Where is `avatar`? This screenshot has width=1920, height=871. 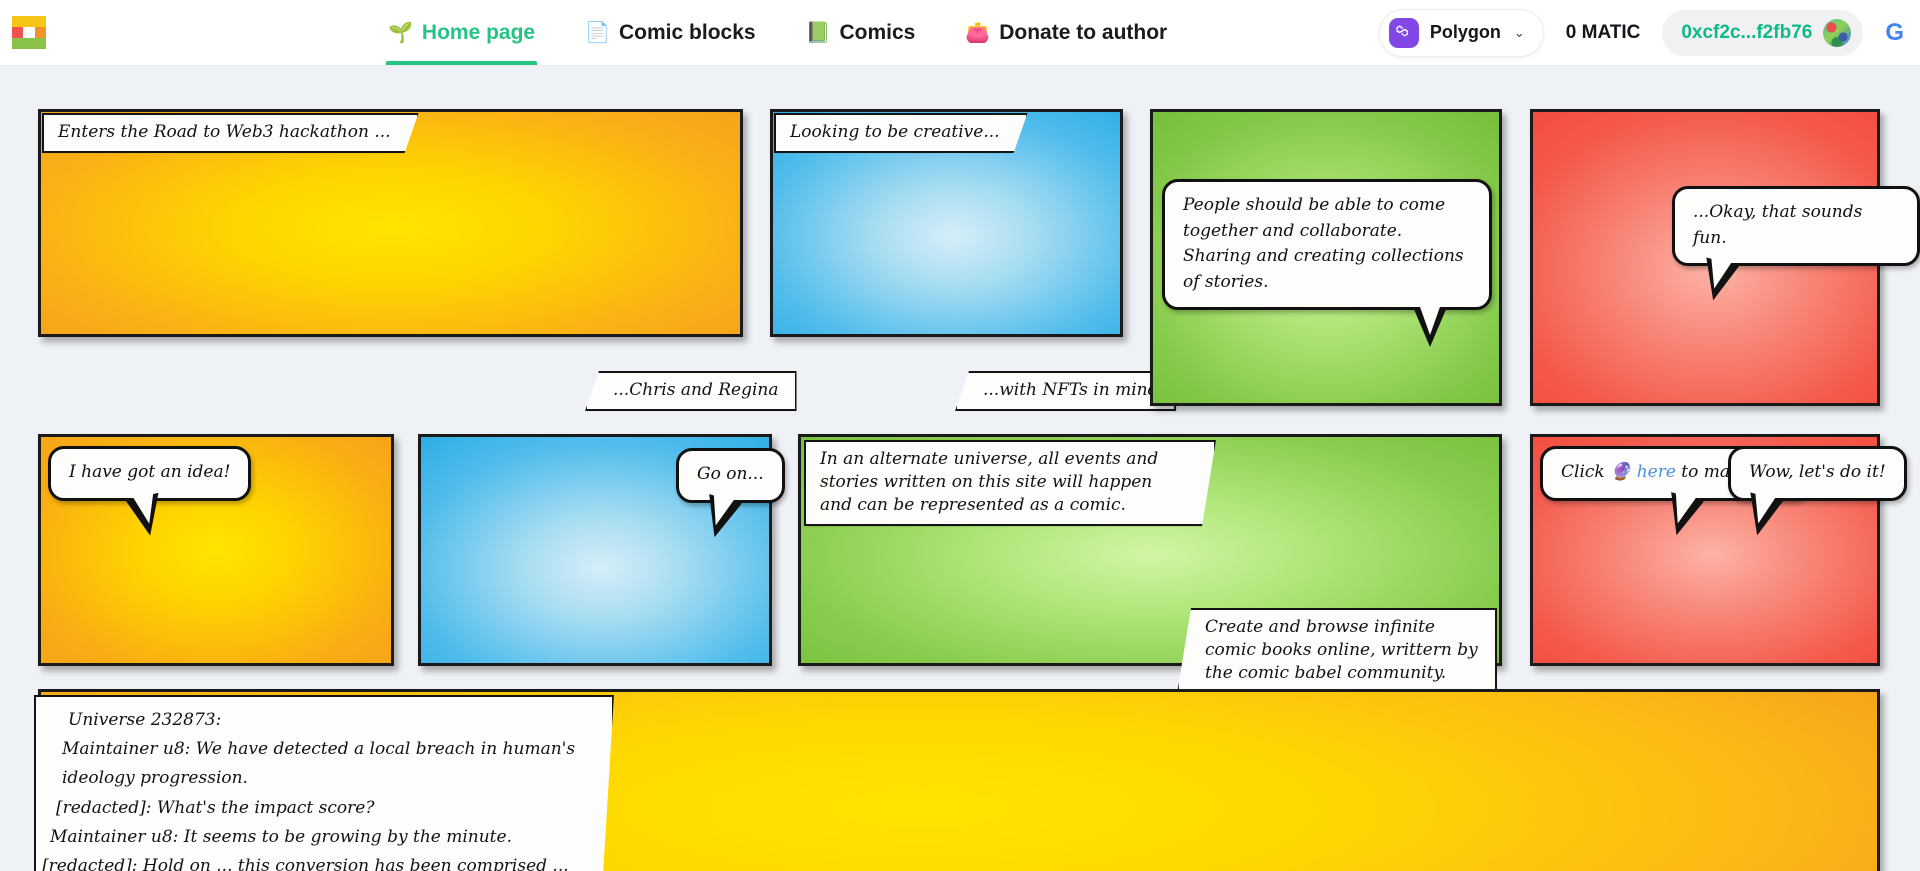
avatar is located at coordinates (1837, 32).